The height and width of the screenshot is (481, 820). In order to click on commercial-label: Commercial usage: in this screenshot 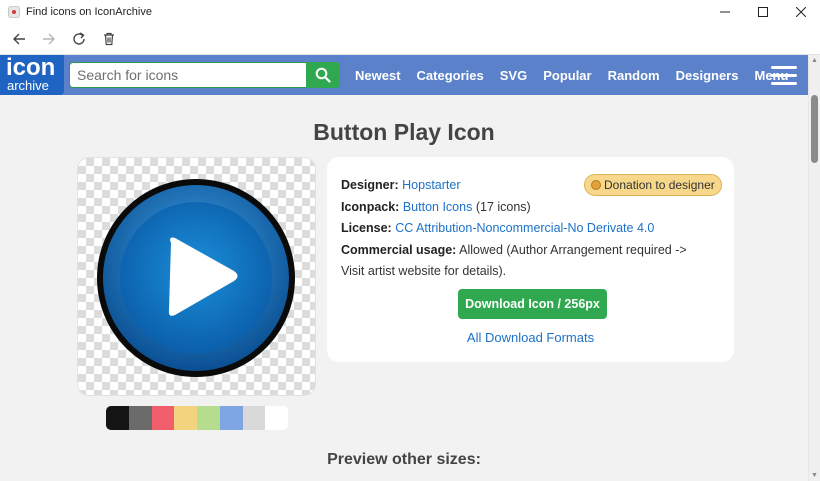, I will do `click(399, 250)`.